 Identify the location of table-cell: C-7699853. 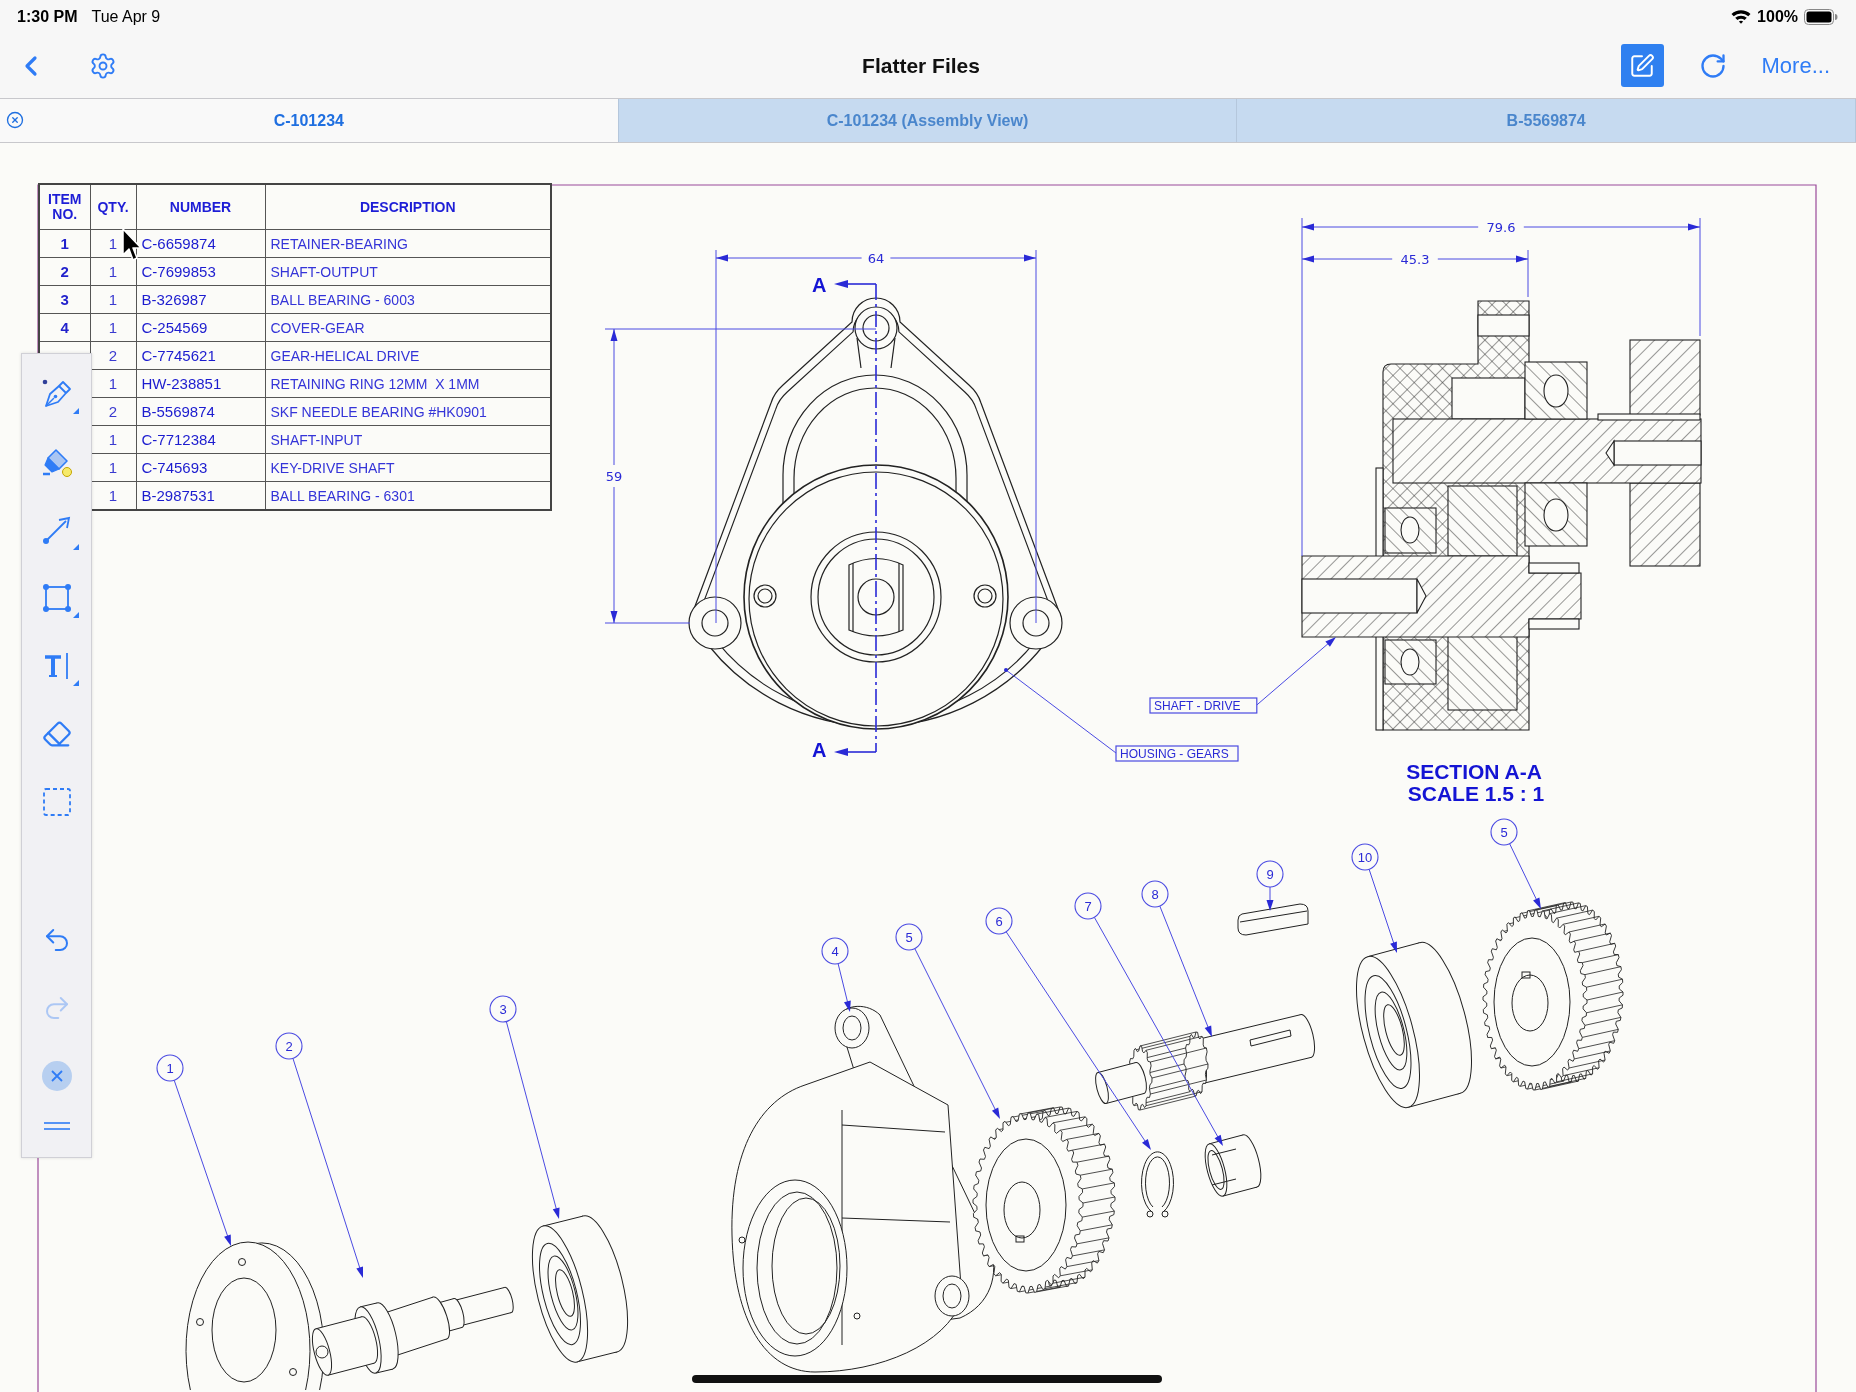
(200, 271).